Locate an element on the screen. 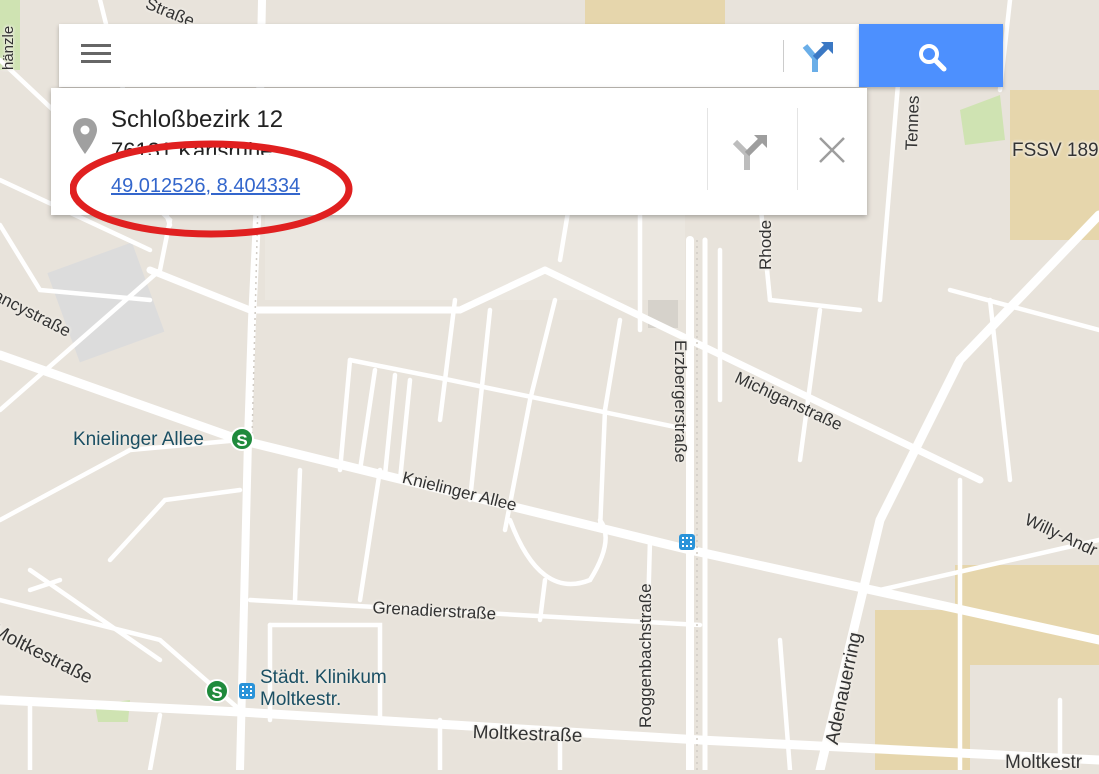  street-label-erzbergerstrasse: Erzbergerstraße is located at coordinates (680, 401).